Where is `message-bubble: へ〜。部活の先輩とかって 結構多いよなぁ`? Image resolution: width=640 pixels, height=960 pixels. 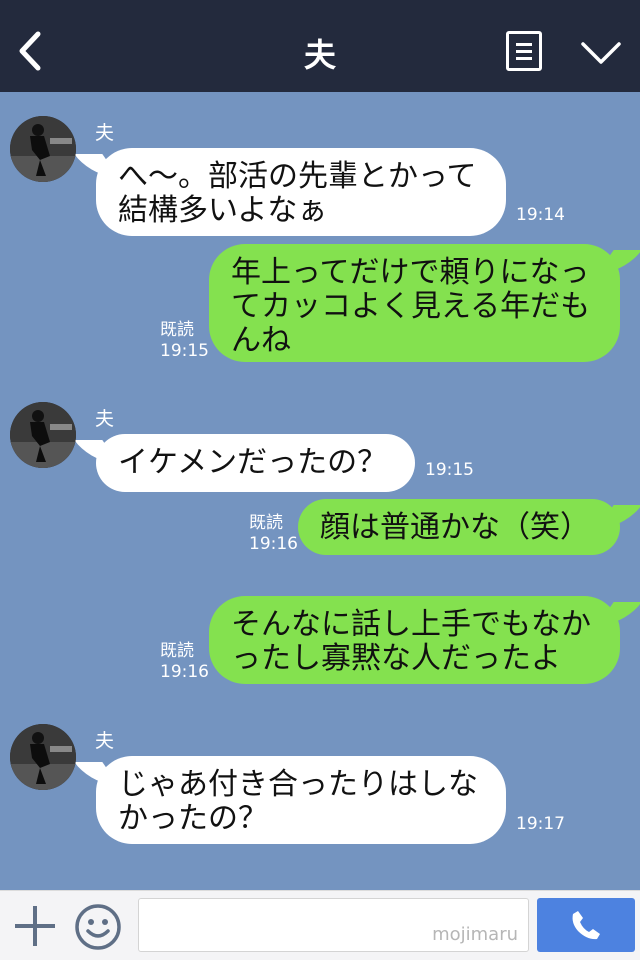 message-bubble: へ〜。部活の先輩とかって 結構多いよなぁ is located at coordinates (301, 192).